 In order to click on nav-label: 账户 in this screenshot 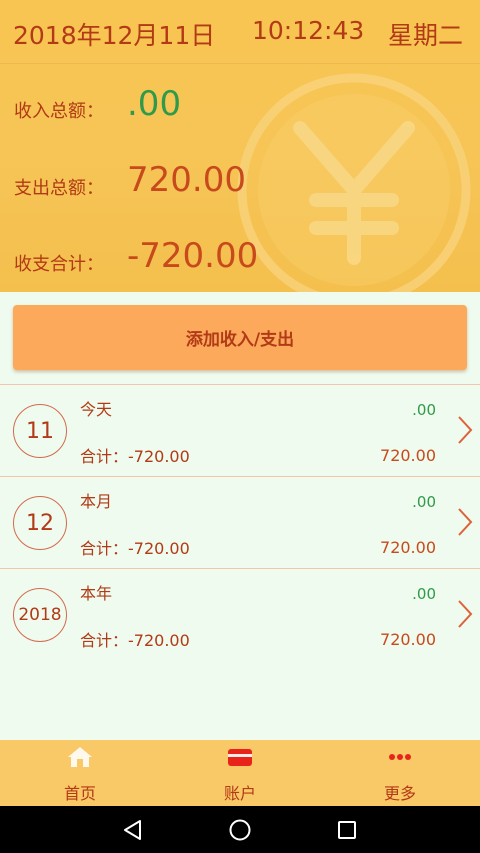, I will do `click(239, 793)`.